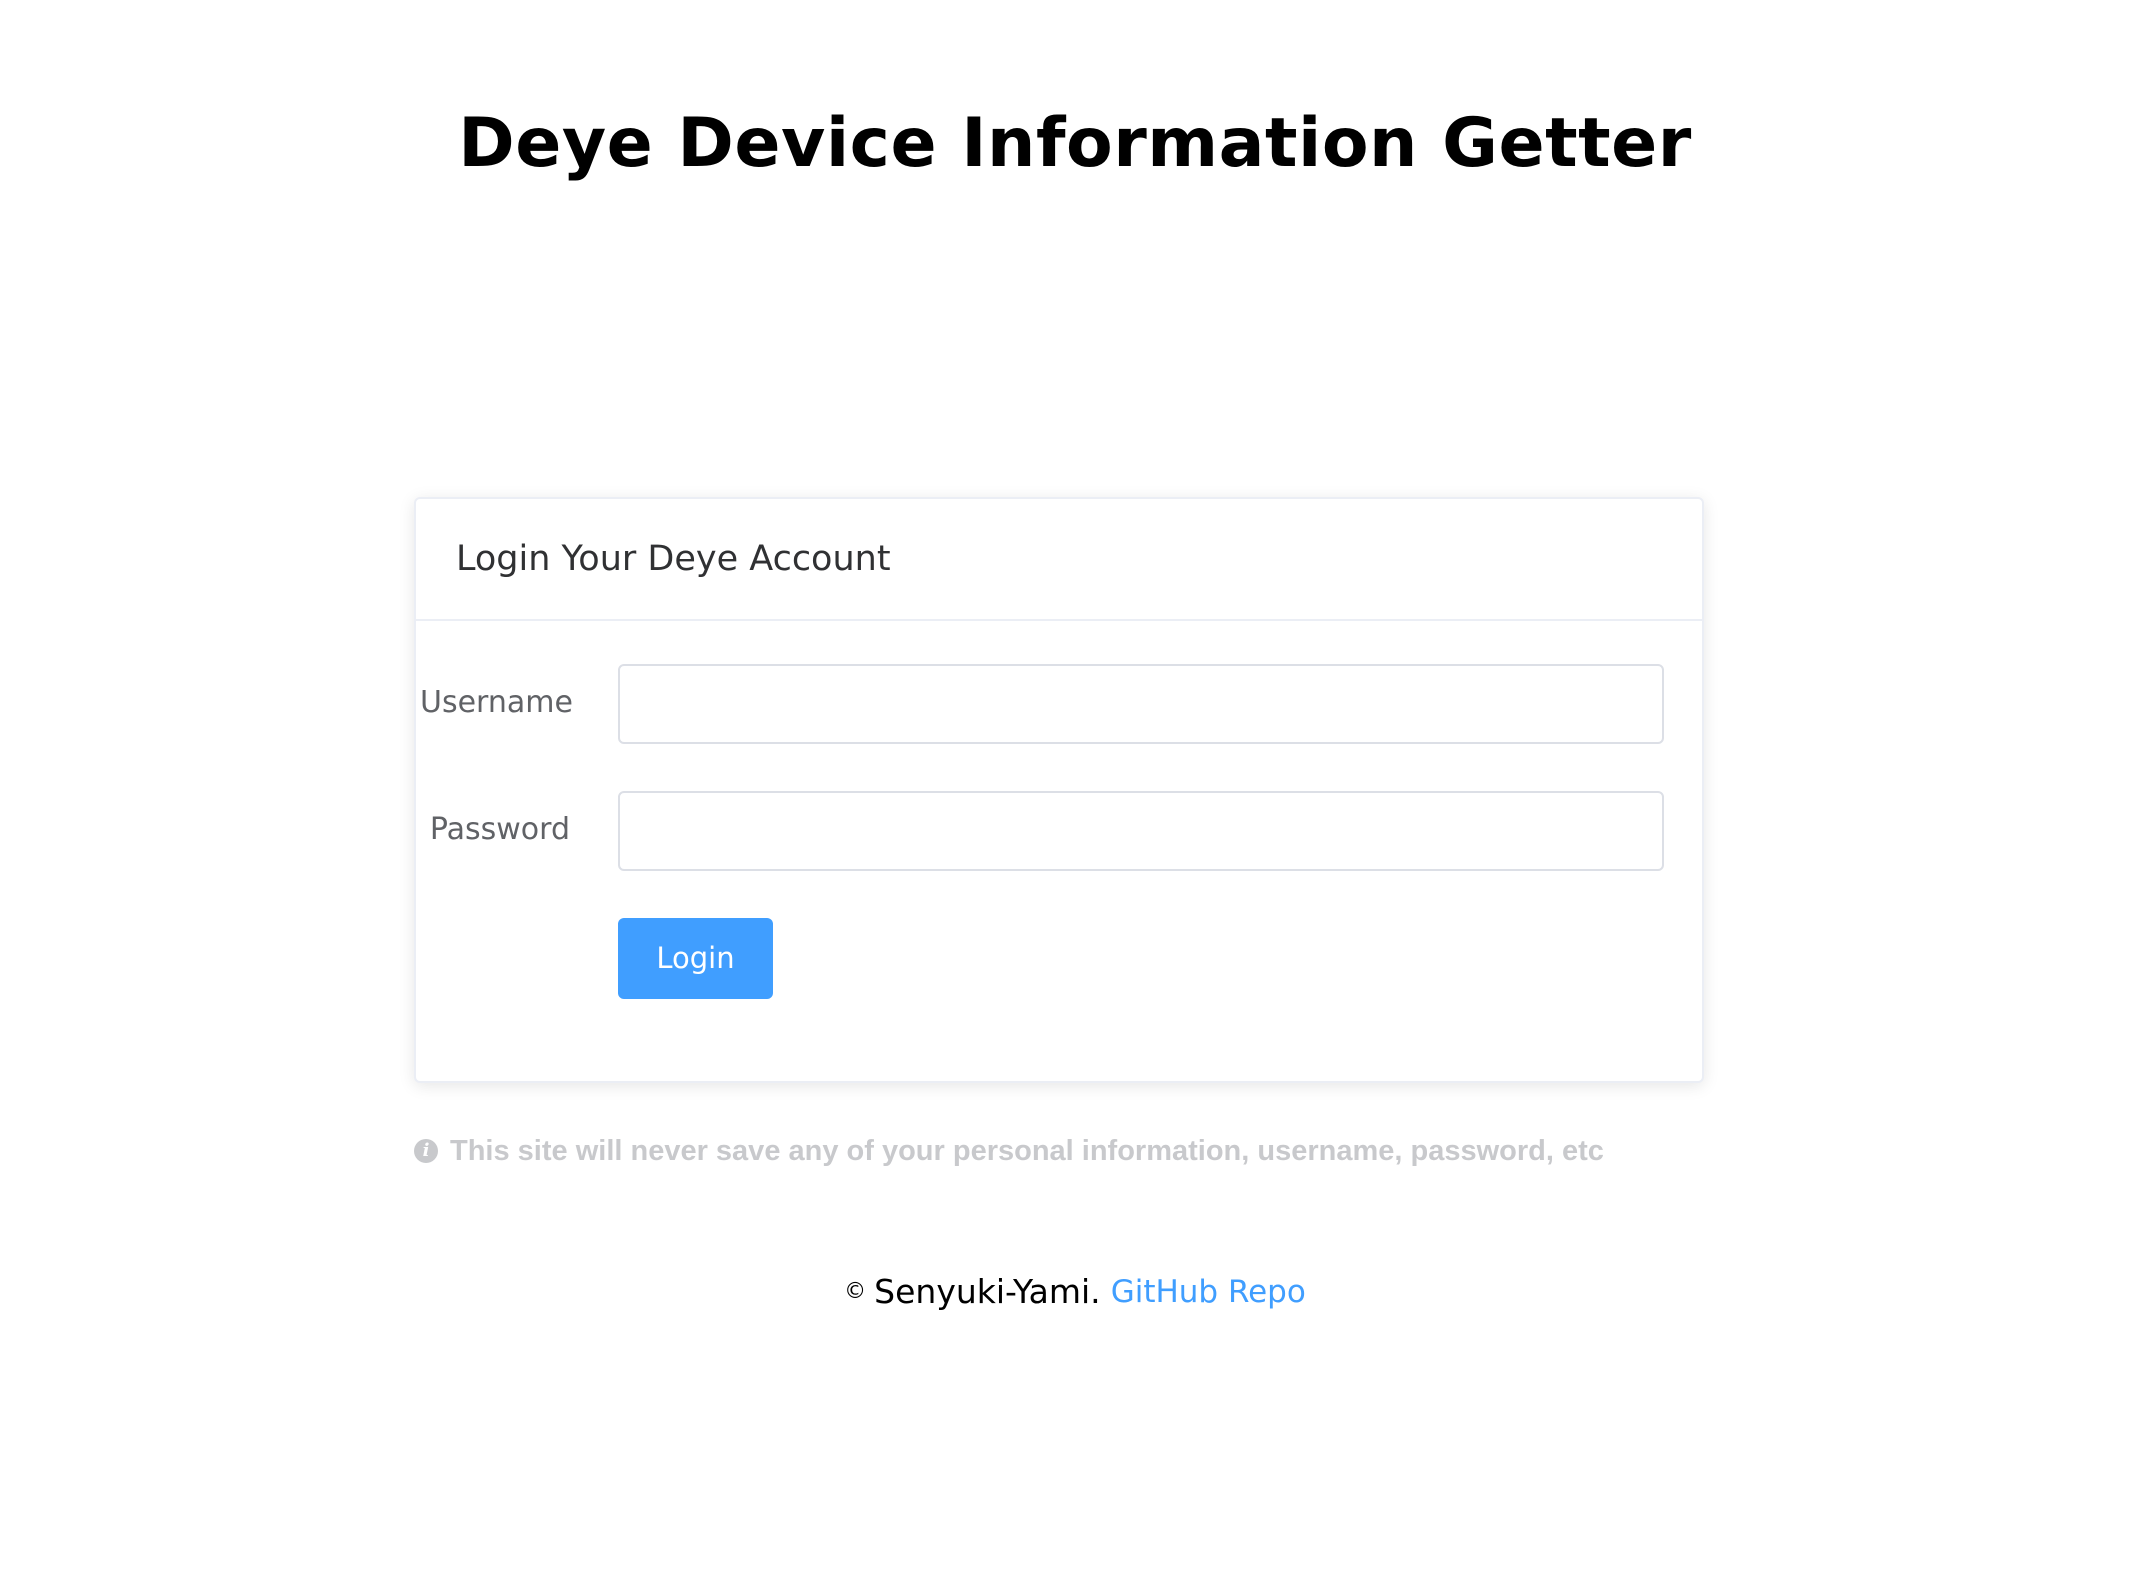  I want to click on password-input, so click(1141, 831).